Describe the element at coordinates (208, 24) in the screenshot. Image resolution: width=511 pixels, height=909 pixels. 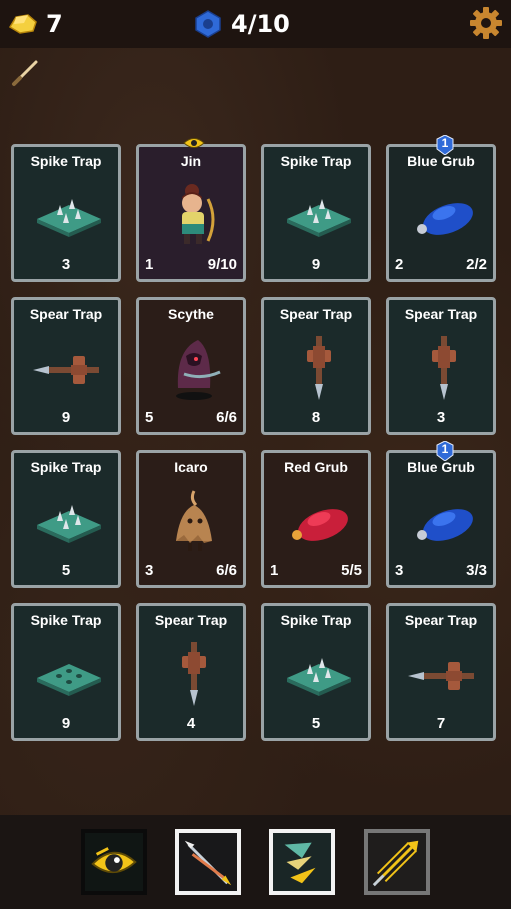
I see `blue-gem-icon` at that location.